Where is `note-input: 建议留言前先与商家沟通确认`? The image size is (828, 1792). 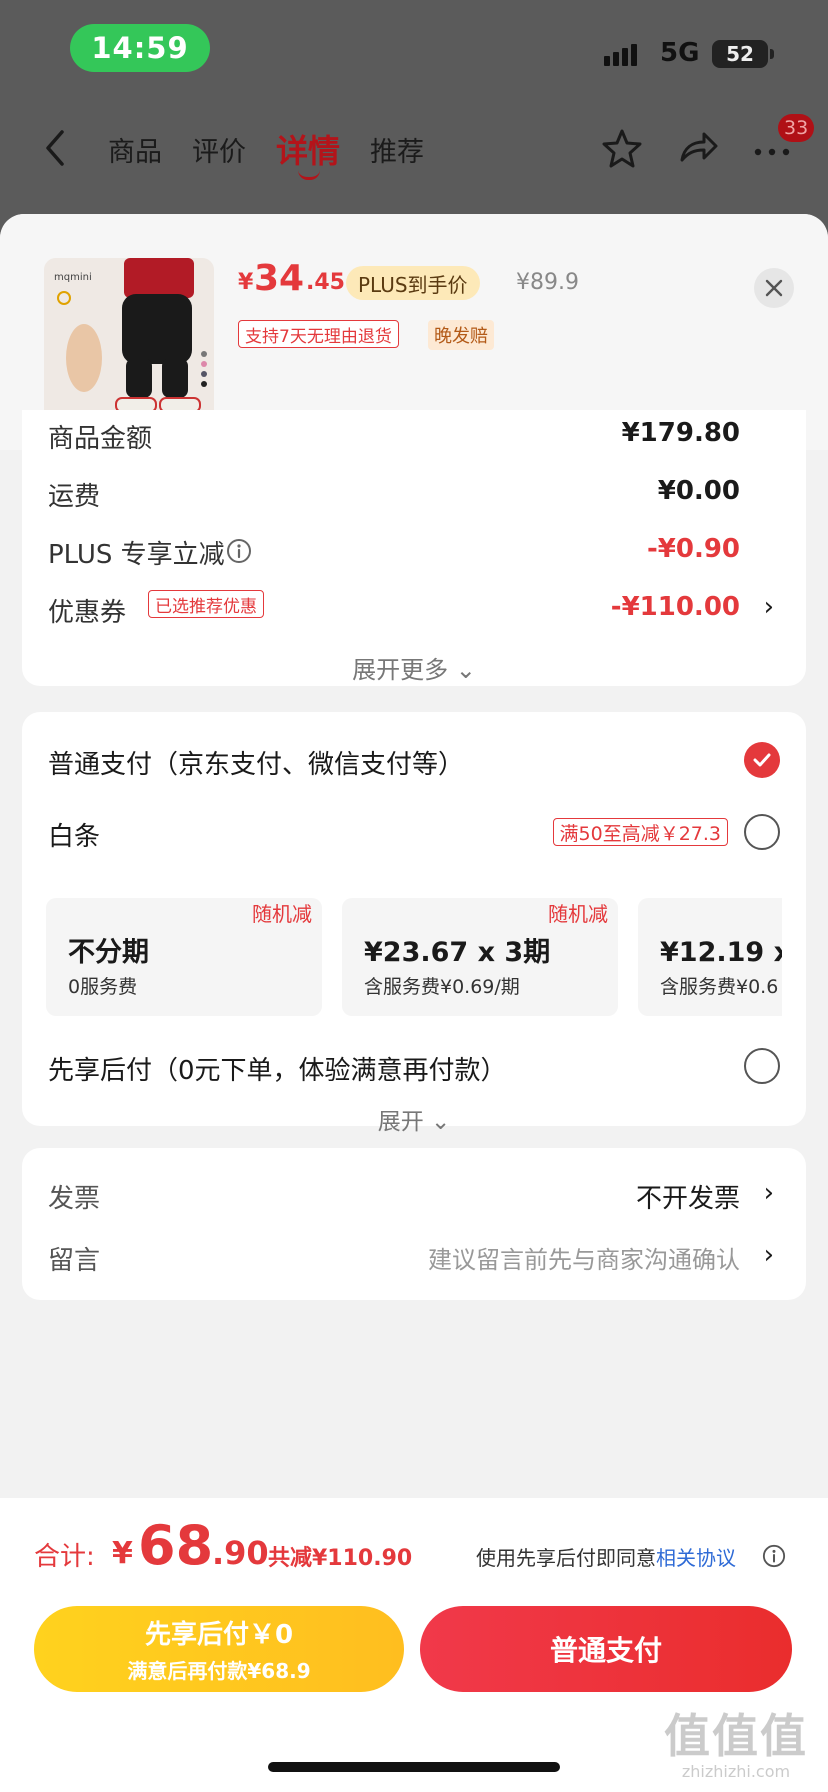
note-input: 建议留言前先与商家沟通确认 is located at coordinates (584, 1257).